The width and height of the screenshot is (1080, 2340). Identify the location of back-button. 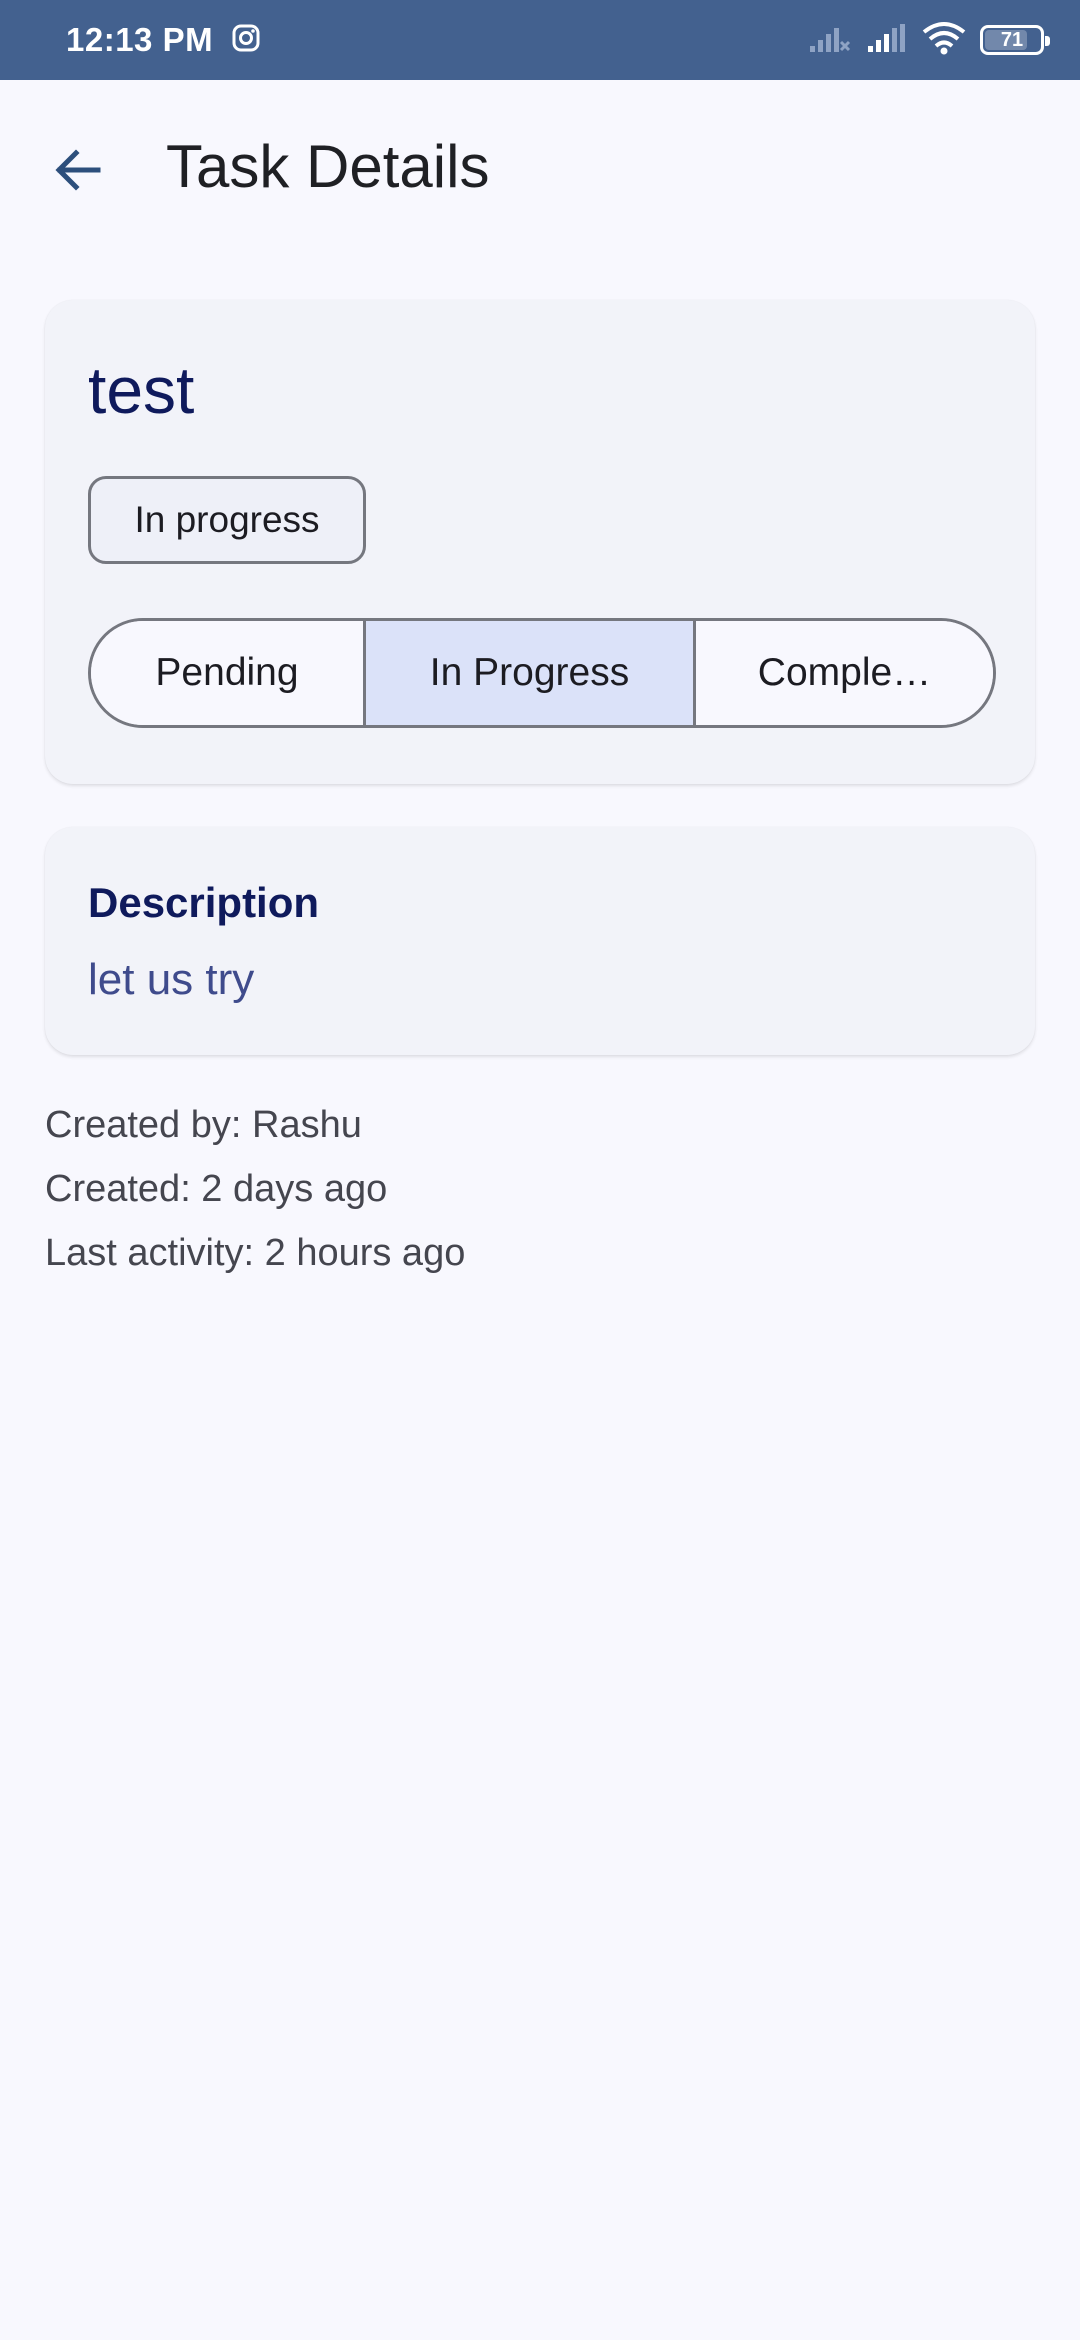
(78, 172).